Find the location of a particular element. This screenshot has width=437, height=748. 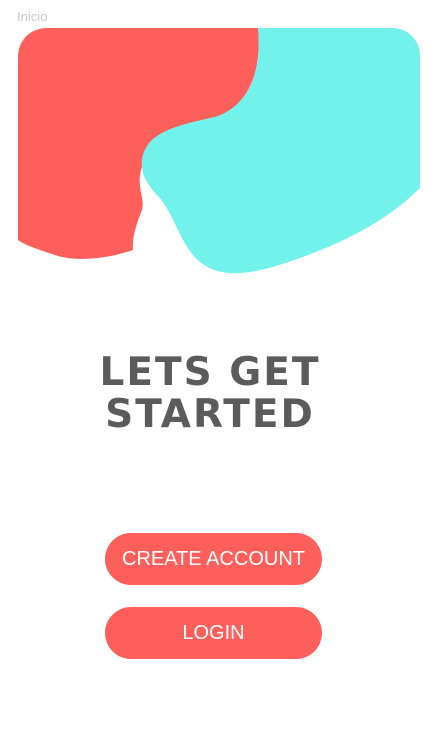

create-account-button: CREATE ACCOUNT is located at coordinates (213, 559).